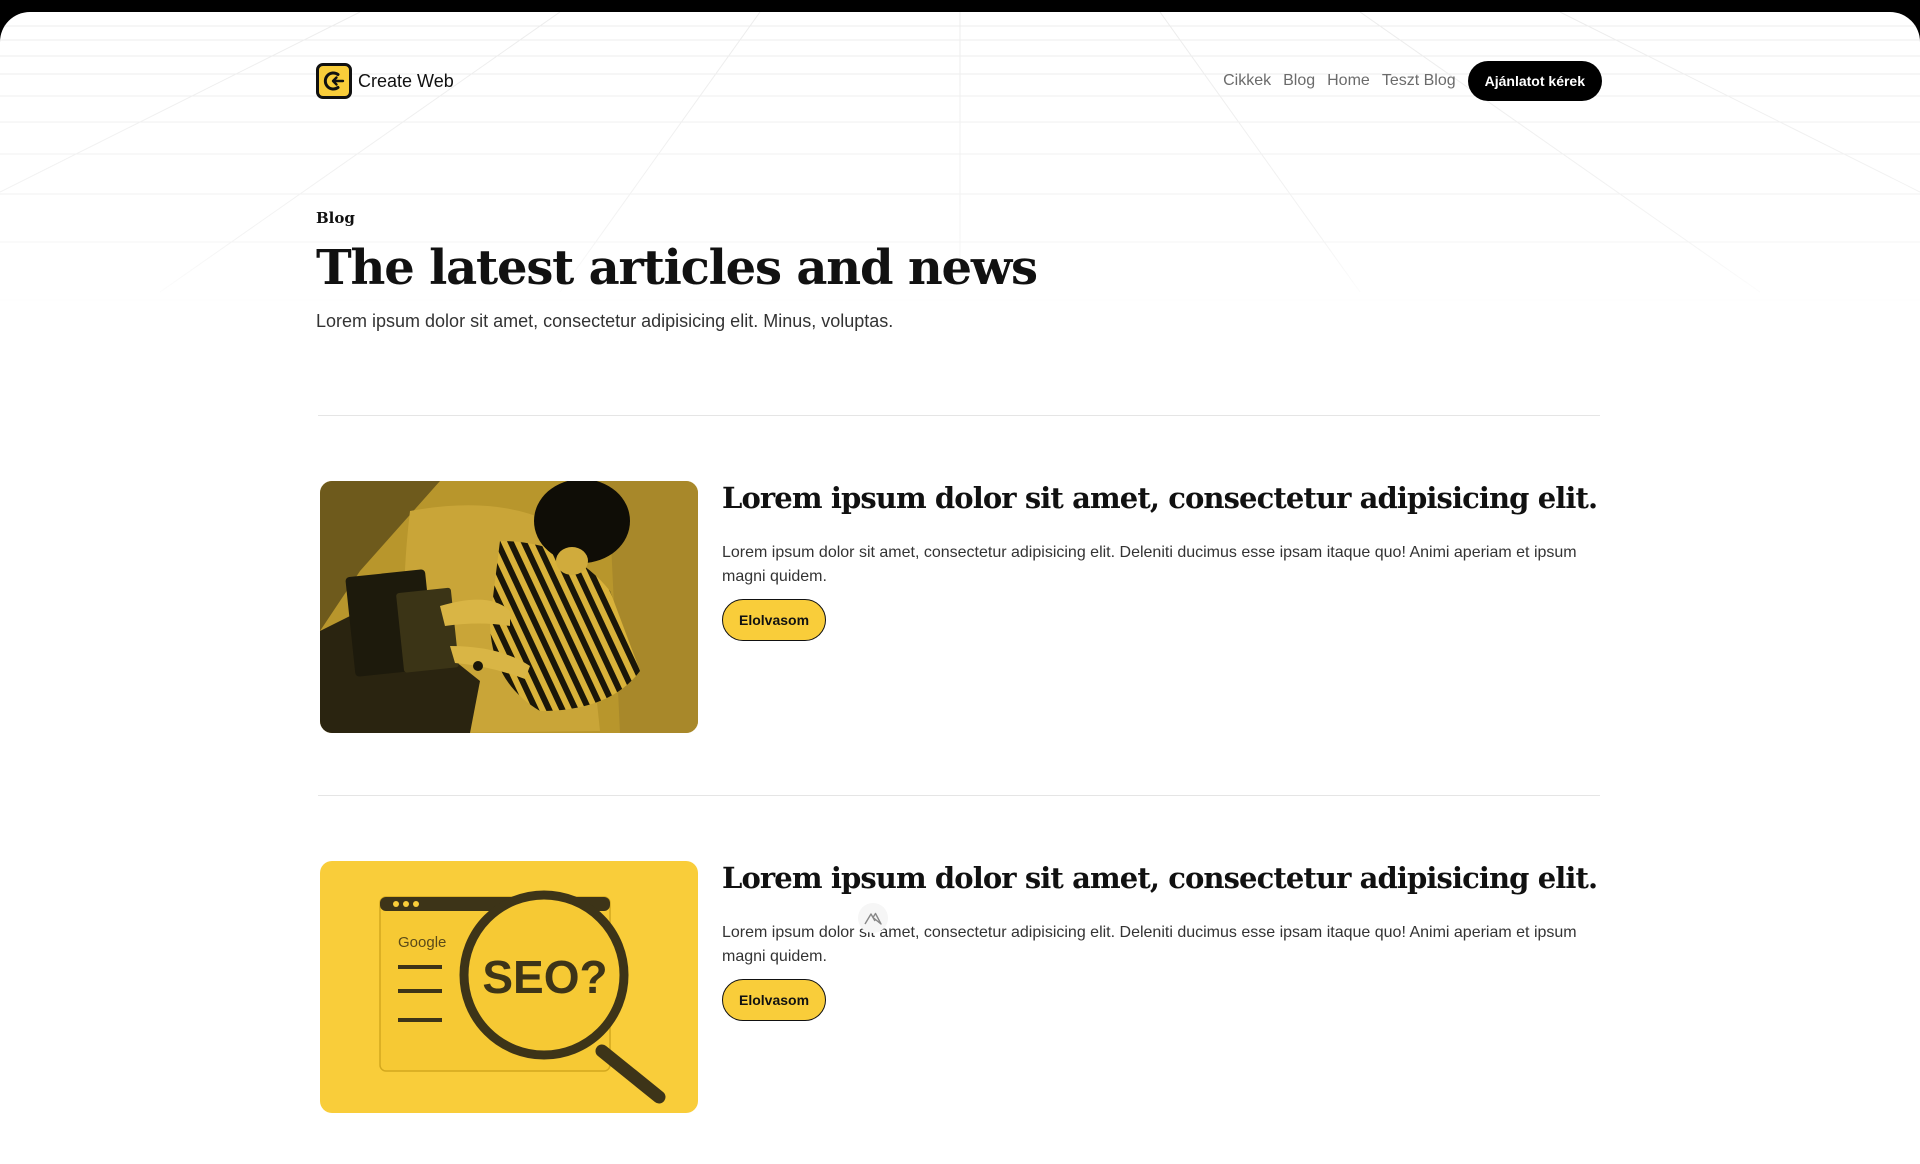 The width and height of the screenshot is (1920, 1164). Describe the element at coordinates (1247, 81) in the screenshot. I see `nav-link-cikkek: Cikkek` at that location.